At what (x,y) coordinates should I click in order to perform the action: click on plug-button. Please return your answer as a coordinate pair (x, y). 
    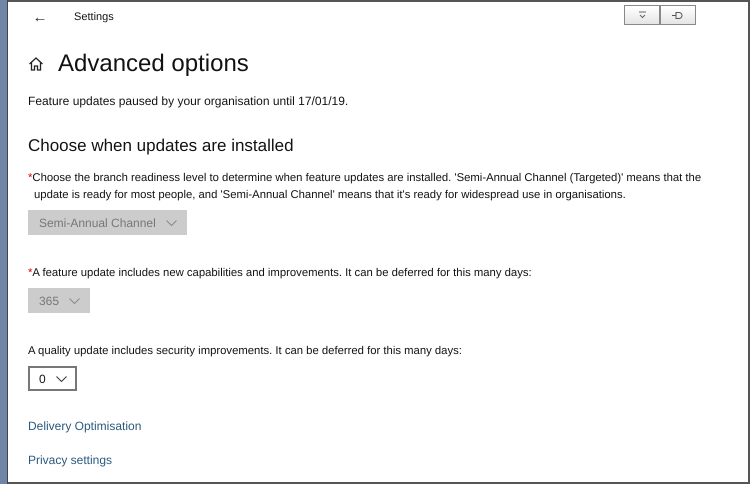
    Looking at the image, I should click on (678, 15).